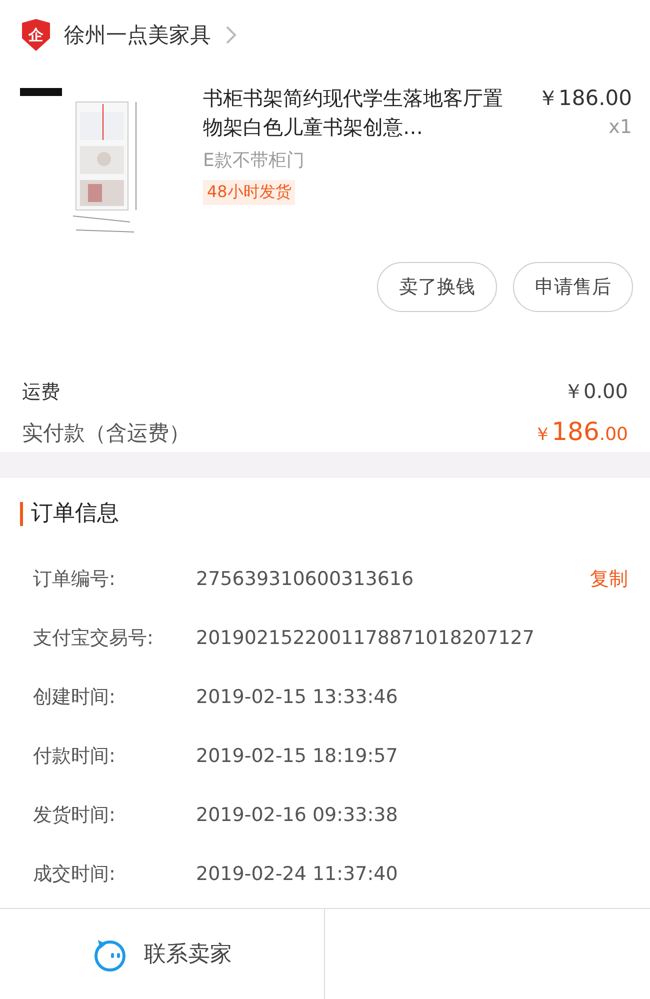 The width and height of the screenshot is (650, 999). What do you see at coordinates (581, 431) in the screenshot?
I see `paid-amount: ￥186.00` at bounding box center [581, 431].